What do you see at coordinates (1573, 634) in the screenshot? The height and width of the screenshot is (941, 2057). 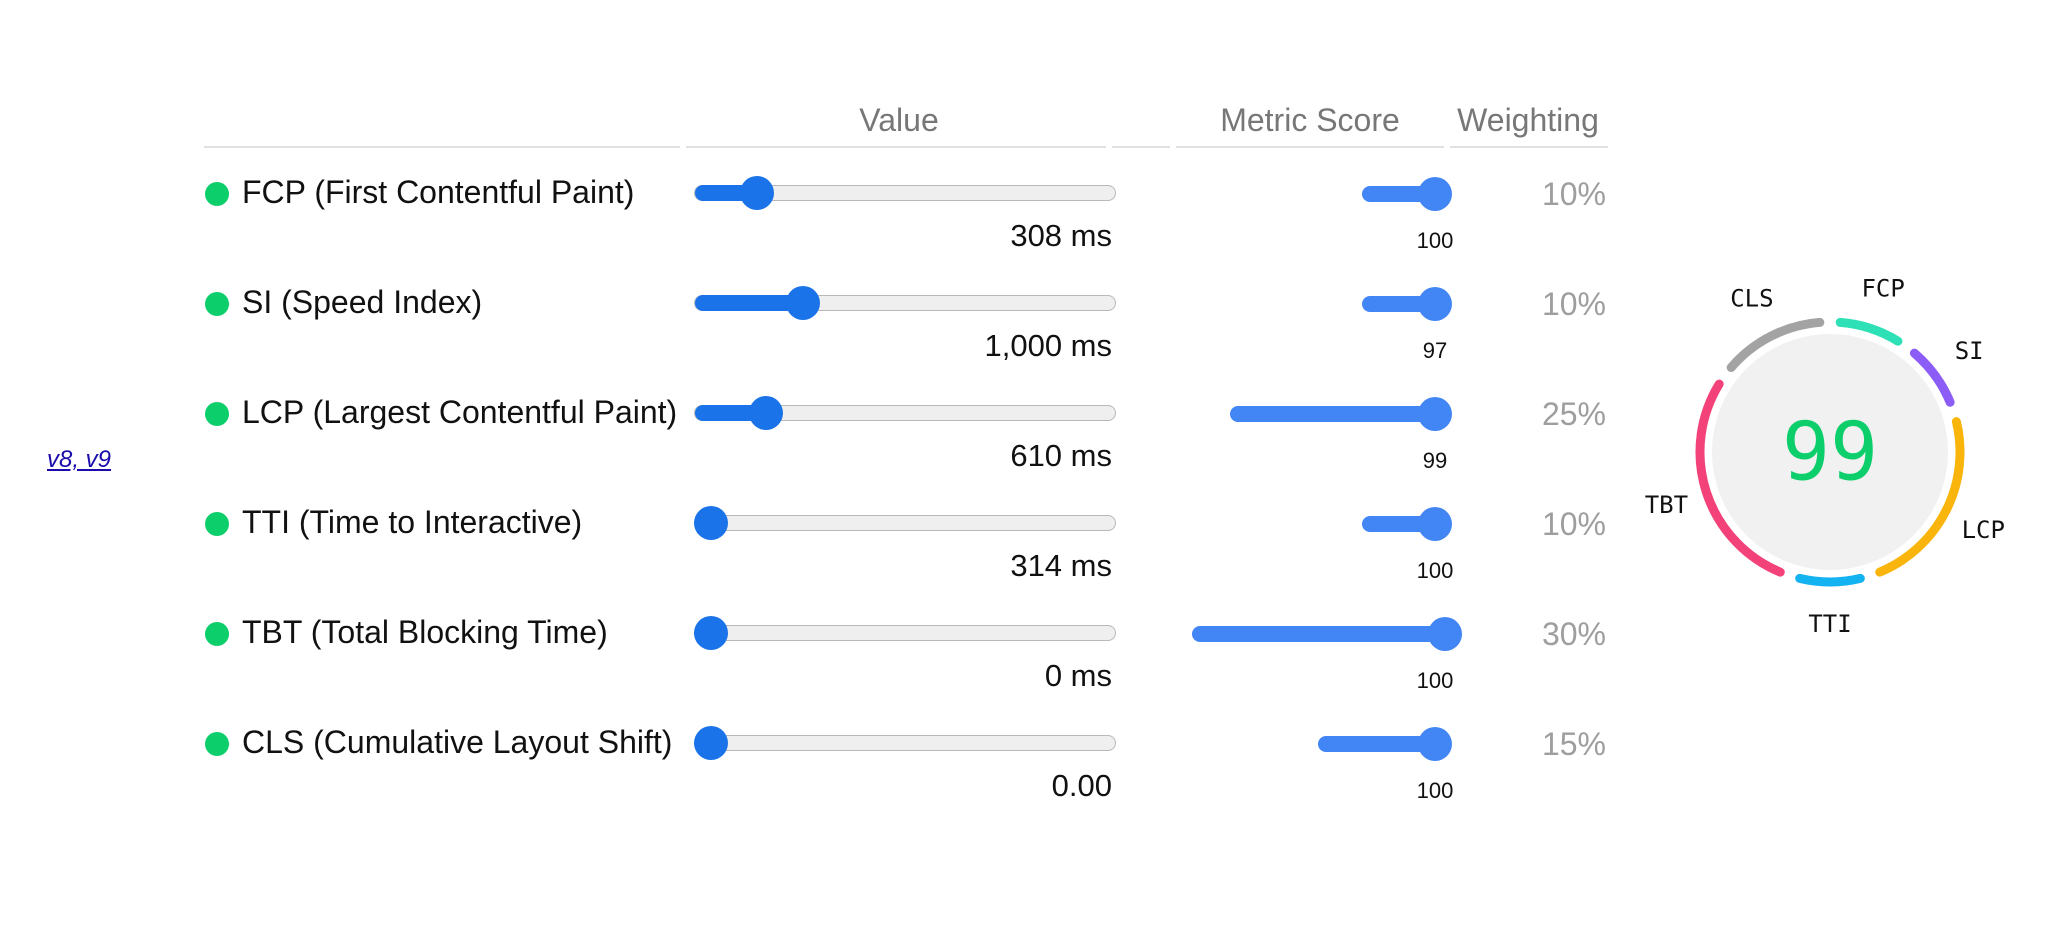 I see `metric-weighting: 30%` at bounding box center [1573, 634].